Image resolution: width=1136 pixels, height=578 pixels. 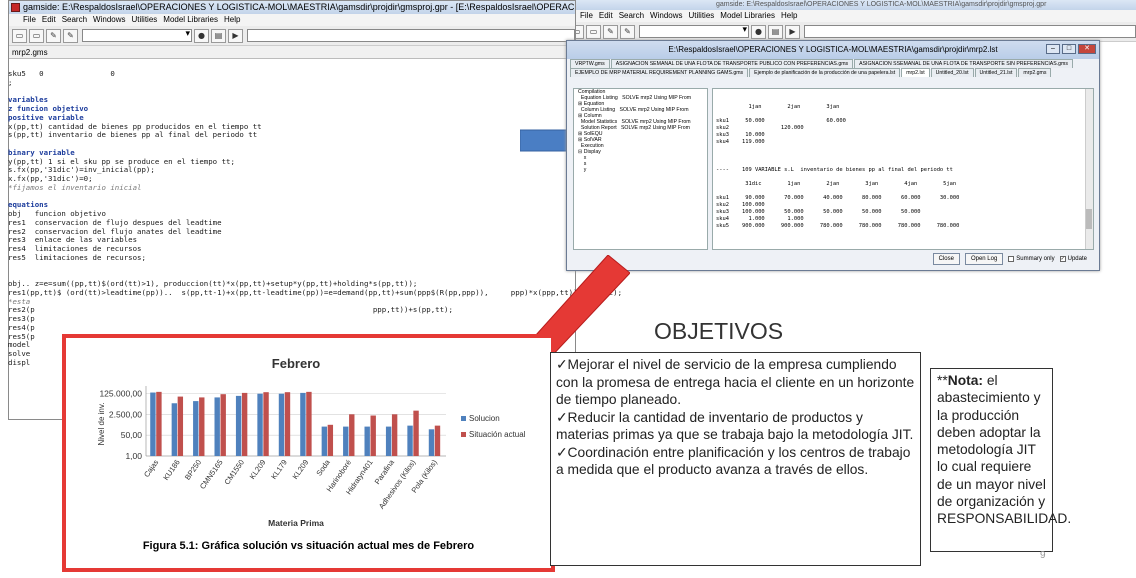 What do you see at coordinates (640, 170) in the screenshot?
I see `tree-node: y` at bounding box center [640, 170].